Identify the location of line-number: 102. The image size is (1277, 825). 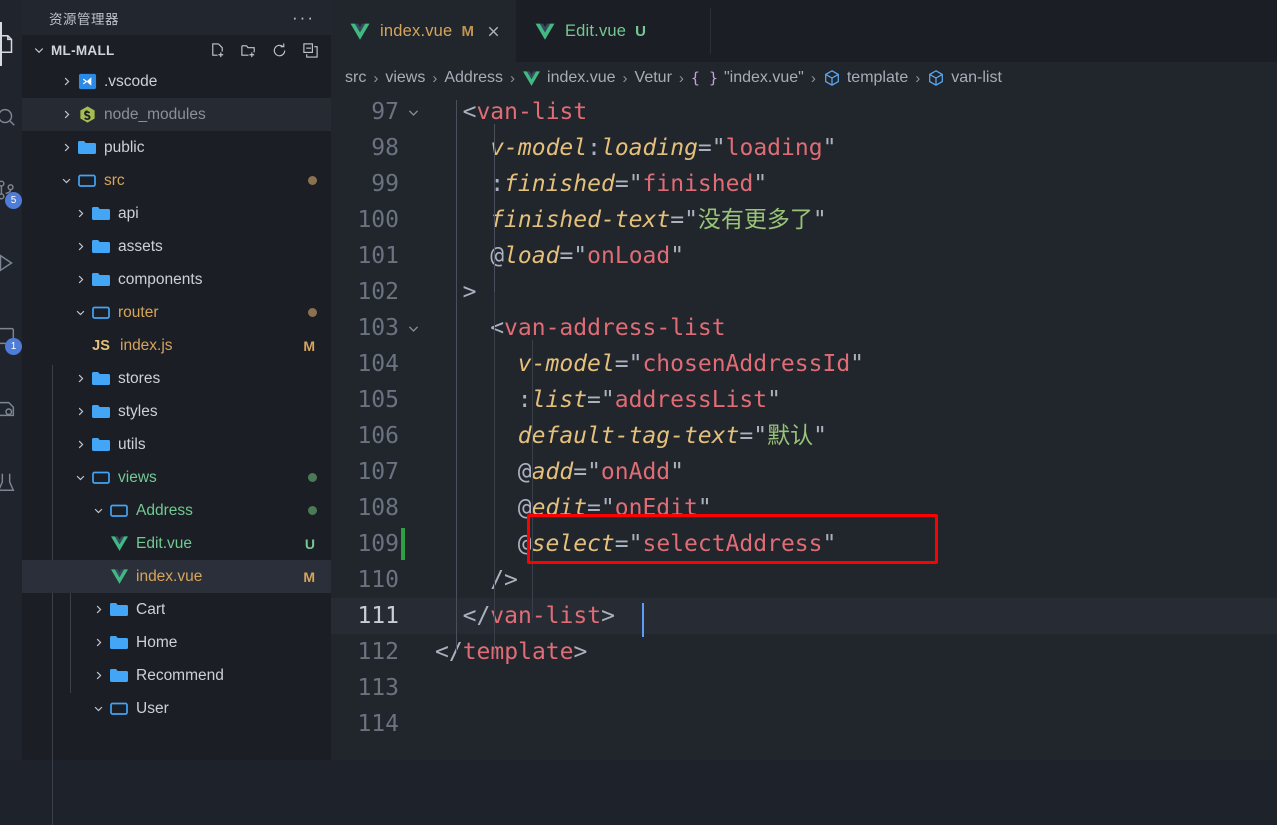
(378, 292).